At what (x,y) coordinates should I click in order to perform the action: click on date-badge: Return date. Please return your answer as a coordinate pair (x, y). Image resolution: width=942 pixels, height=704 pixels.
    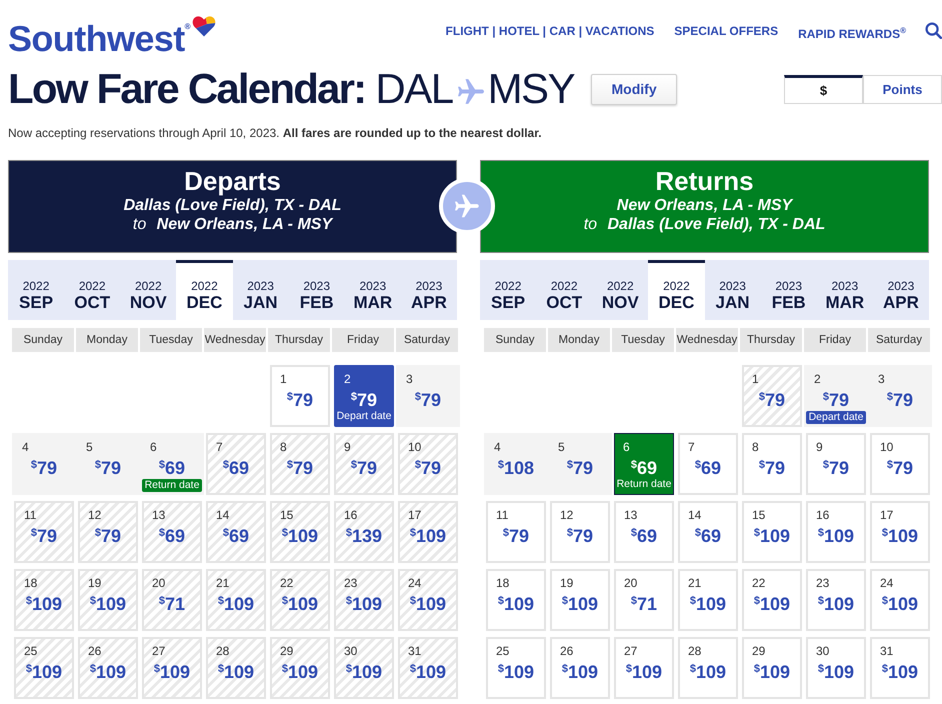
    Looking at the image, I should click on (172, 485).